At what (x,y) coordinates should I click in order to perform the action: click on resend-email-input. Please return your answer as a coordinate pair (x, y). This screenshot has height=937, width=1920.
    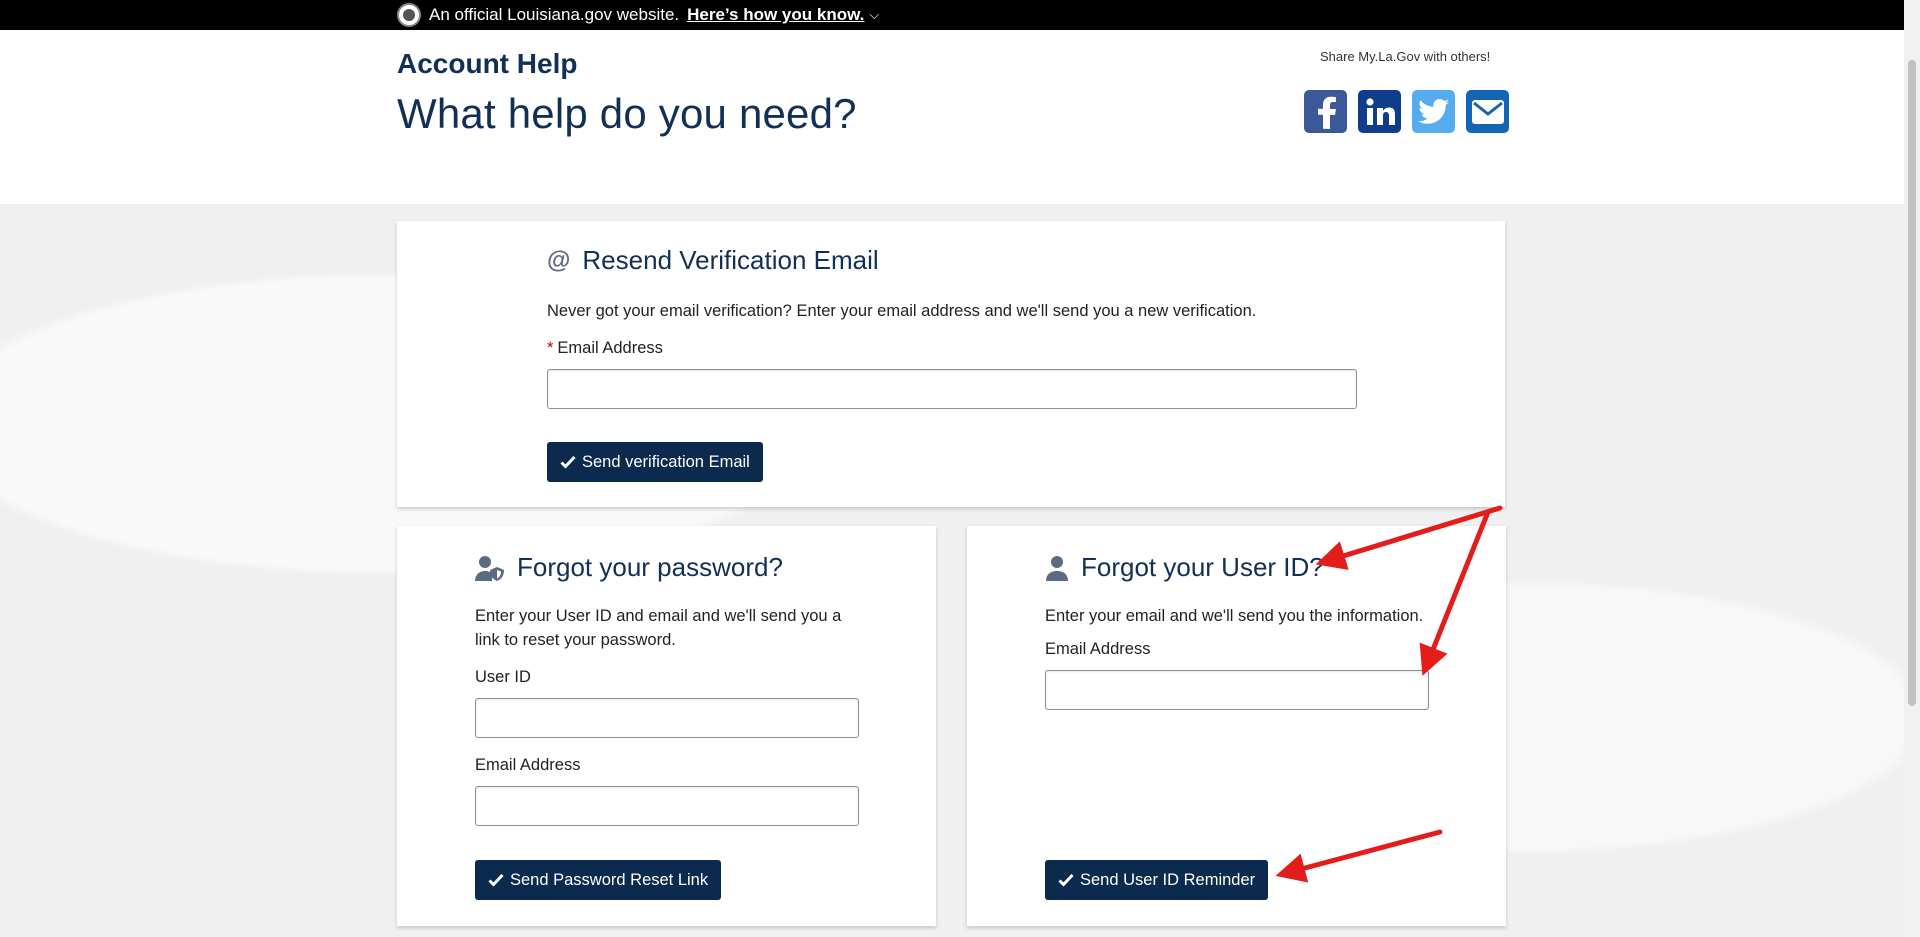
    Looking at the image, I should click on (952, 389).